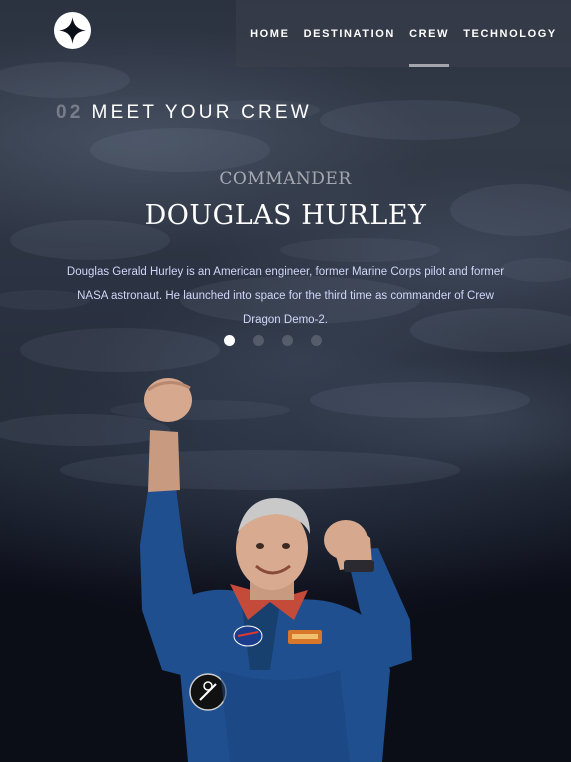  I want to click on section-number: 02, so click(70, 112).